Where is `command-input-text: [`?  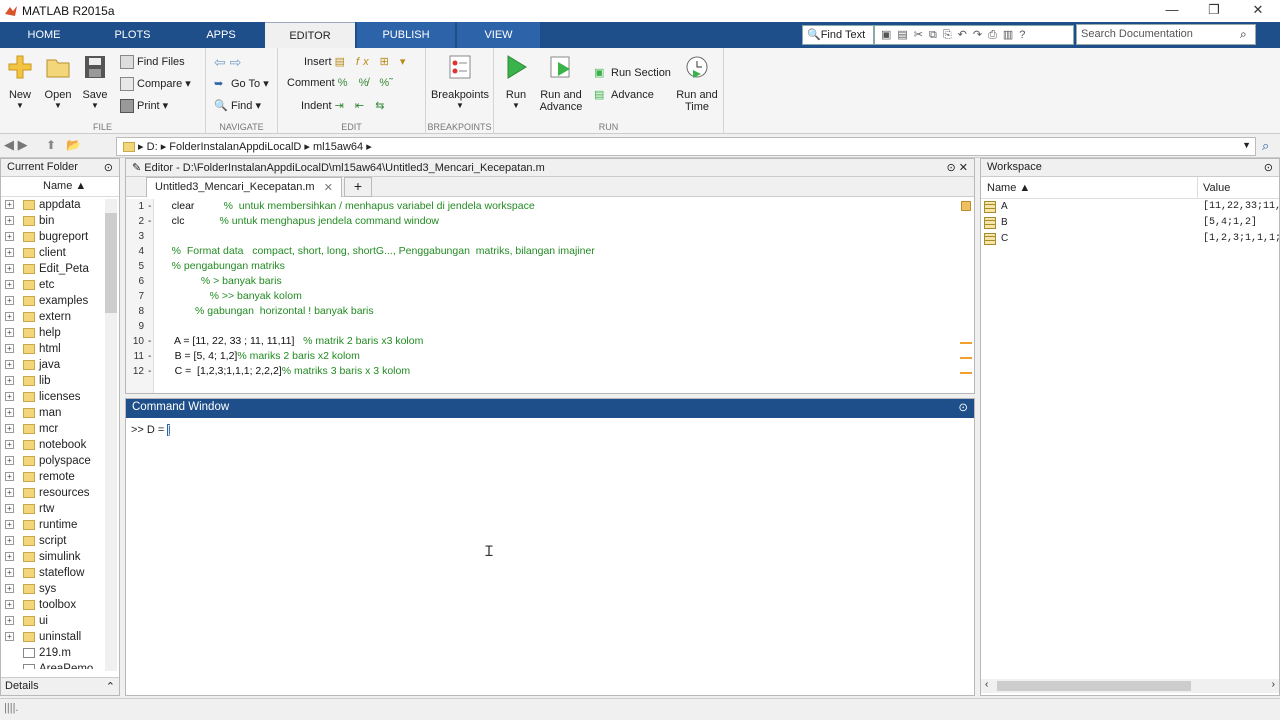 command-input-text: [ is located at coordinates (169, 430).